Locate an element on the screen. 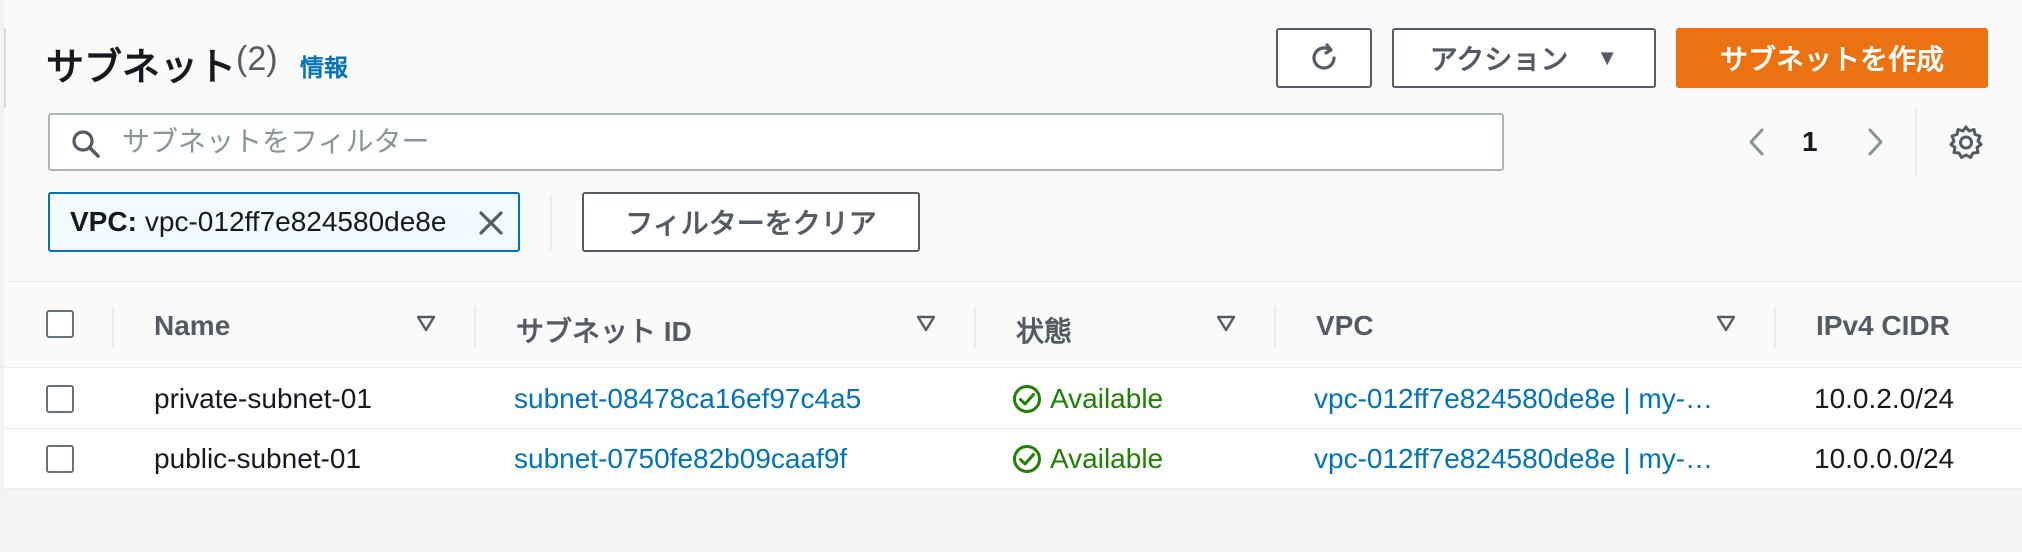  ipv4-cidr: 10.0.0.0/24 is located at coordinates (1884, 458).